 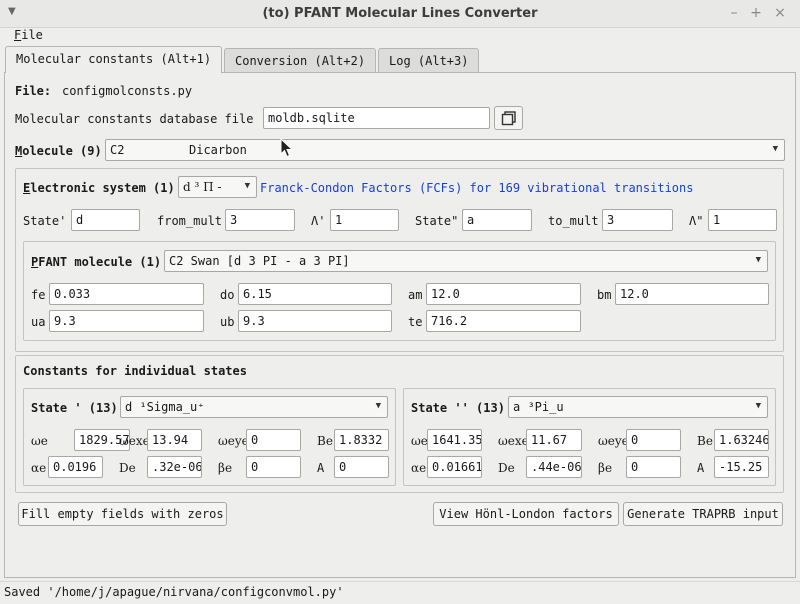 What do you see at coordinates (703, 514) in the screenshot?
I see `generate-traprb-button: Generate TRAPRB input` at bounding box center [703, 514].